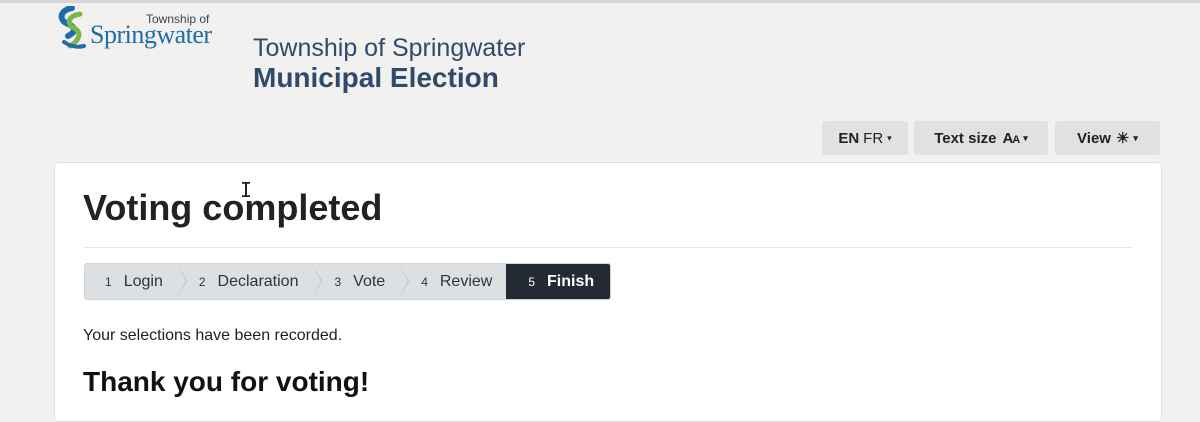  What do you see at coordinates (151, 34) in the screenshot?
I see `logo-big-text: Springwater` at bounding box center [151, 34].